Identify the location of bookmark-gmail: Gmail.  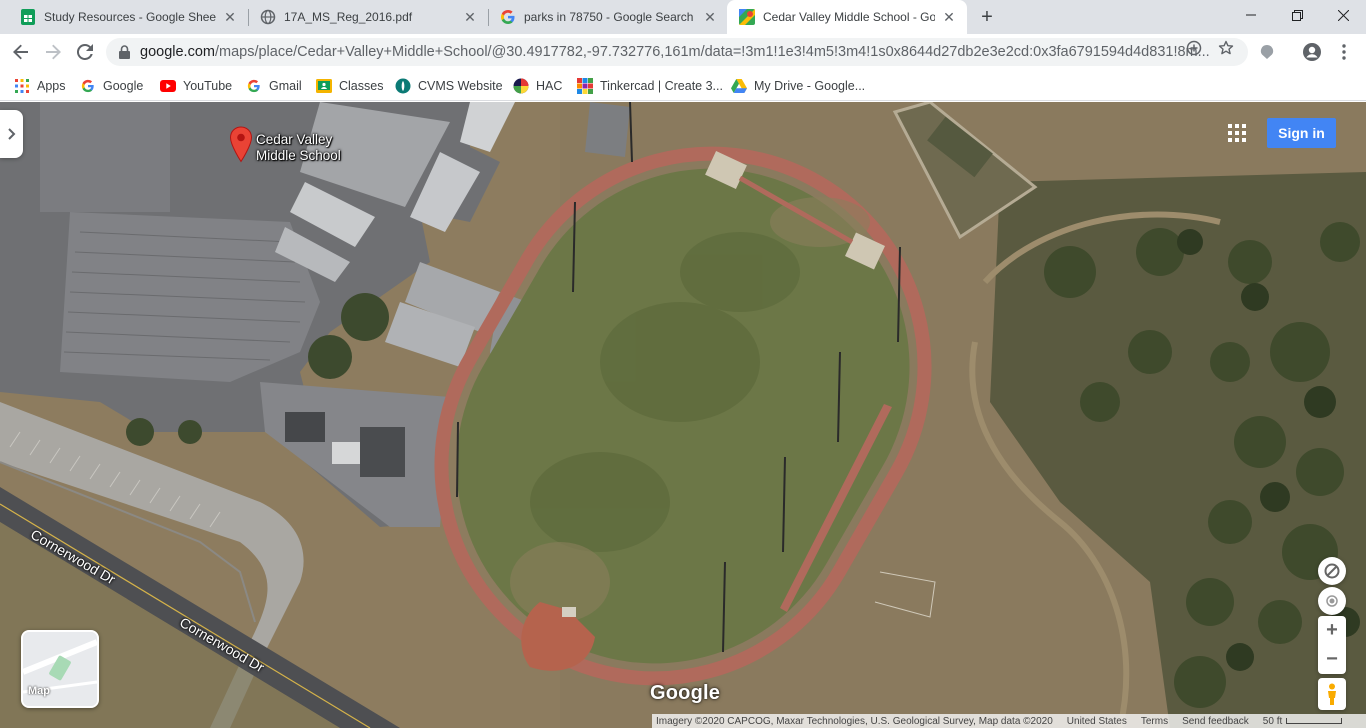
(274, 86).